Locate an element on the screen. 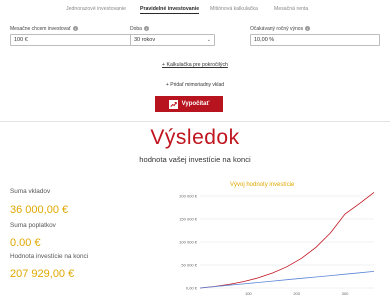  y-tick-label: 0,00 € is located at coordinates (192, 288).